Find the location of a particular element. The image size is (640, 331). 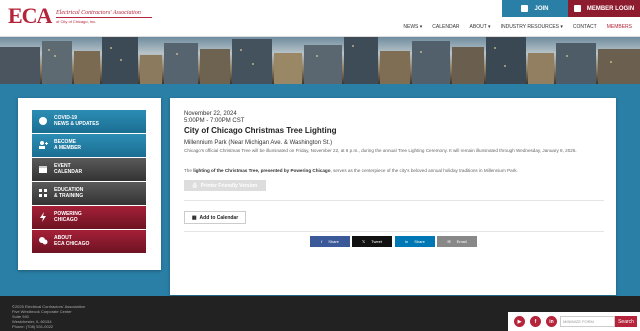

calendar-icon is located at coordinates (43, 169).